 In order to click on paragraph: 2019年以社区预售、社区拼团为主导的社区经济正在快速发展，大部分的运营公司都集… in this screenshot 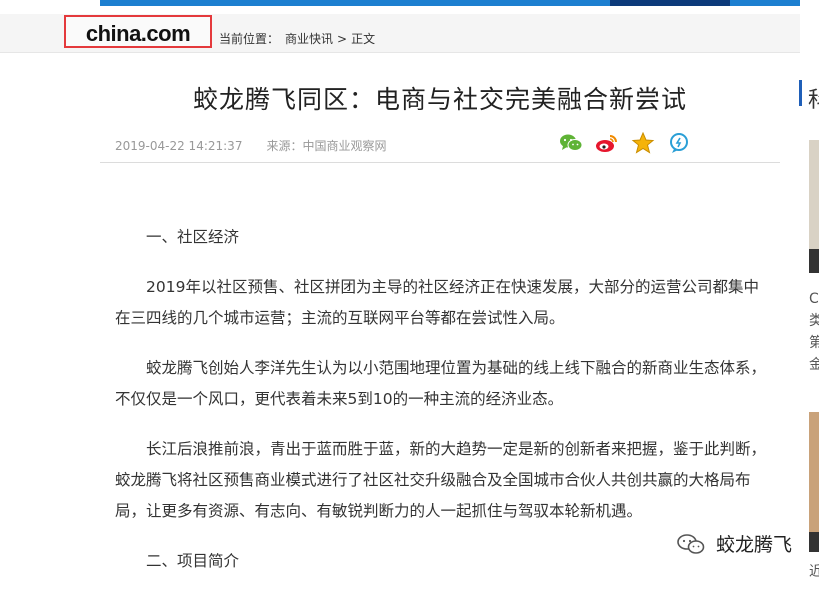, I will do `click(437, 302)`.